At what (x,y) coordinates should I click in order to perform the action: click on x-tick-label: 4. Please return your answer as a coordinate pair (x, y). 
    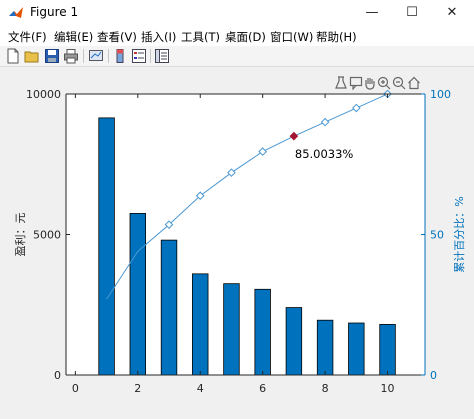
    Looking at the image, I should click on (200, 388).